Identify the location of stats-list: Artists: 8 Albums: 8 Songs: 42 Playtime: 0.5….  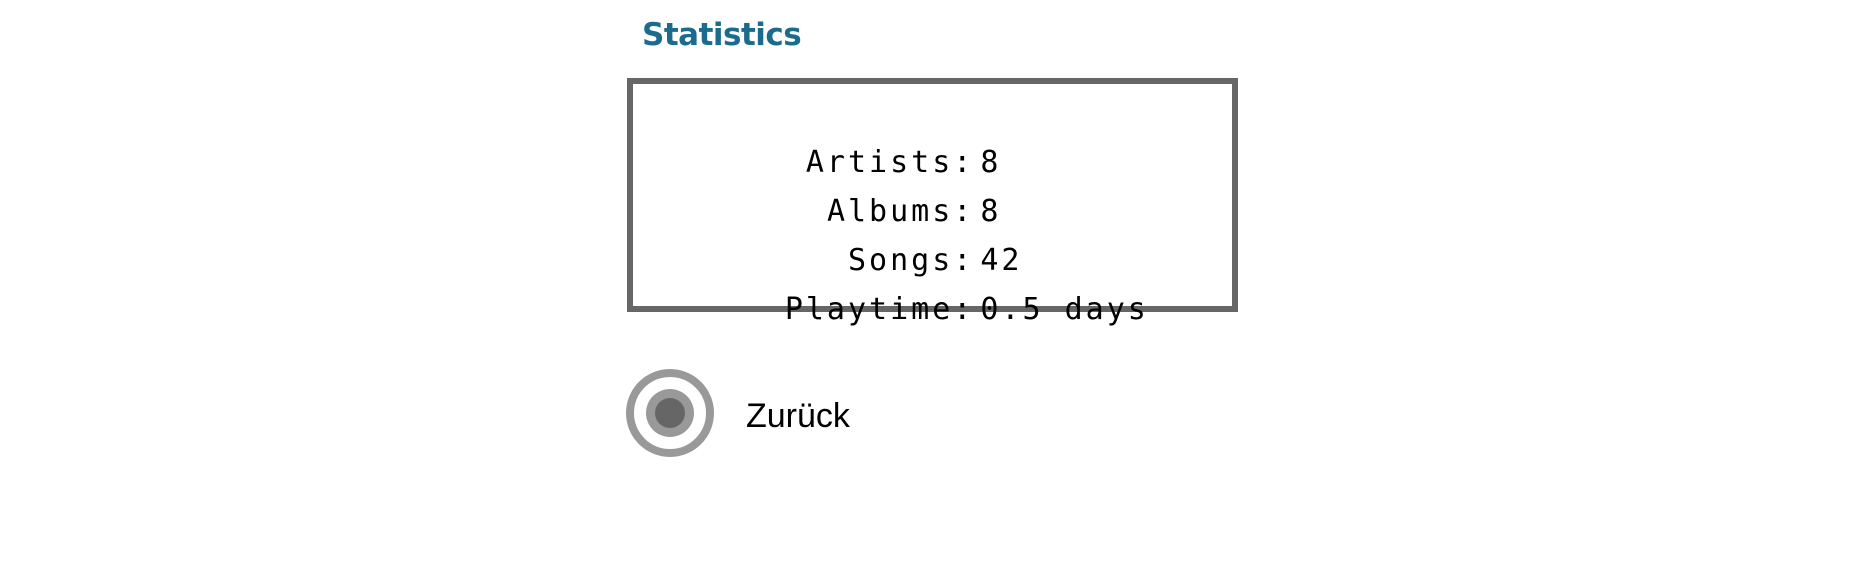
(899, 208).